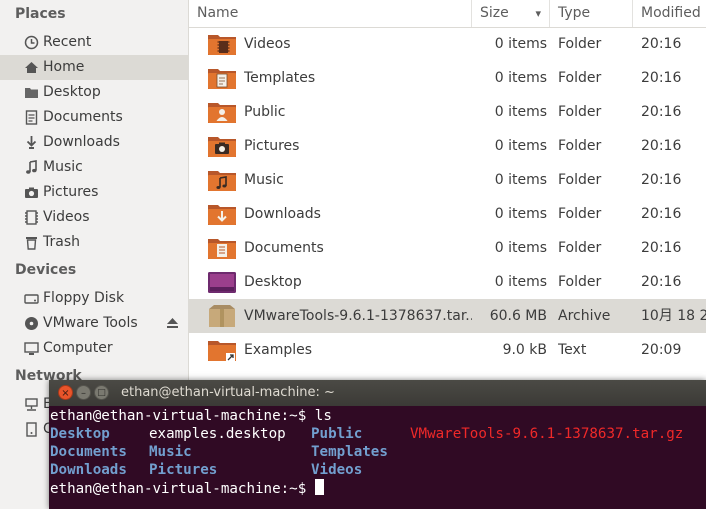  I want to click on eject-icon, so click(172, 323).